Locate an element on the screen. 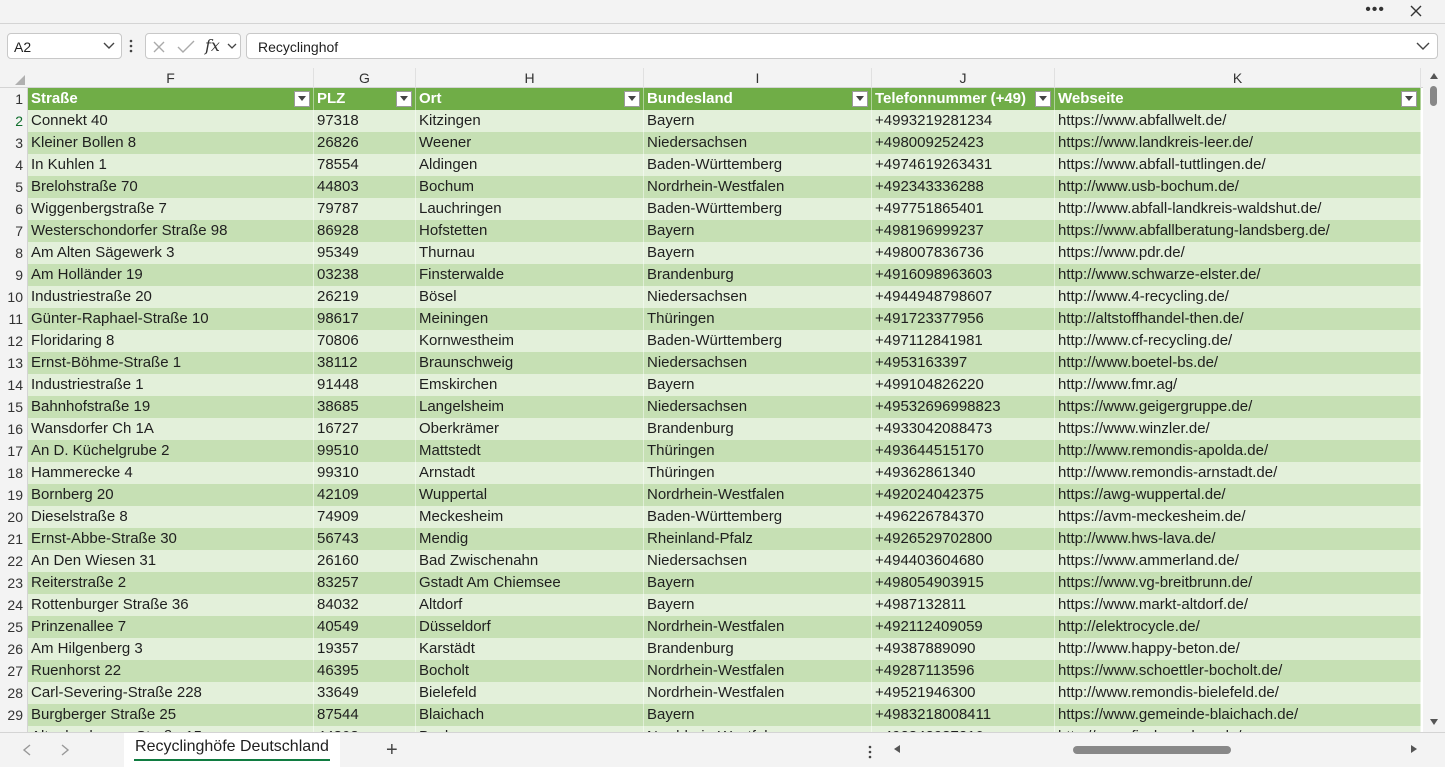 The height and width of the screenshot is (767, 1445). table-cell: Thurnau is located at coordinates (530, 253).